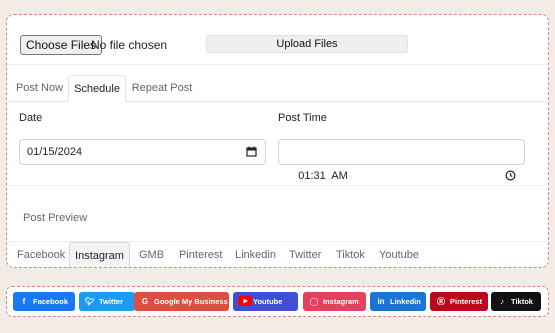  I want to click on tab-youtube: Youtube, so click(399, 254).